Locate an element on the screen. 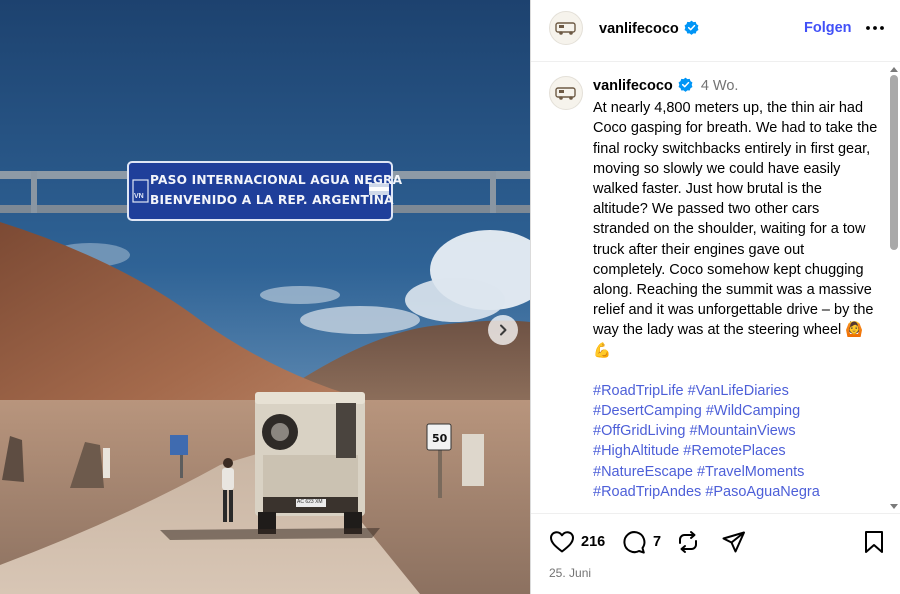 This screenshot has height=594, width=900. like-count: 216 is located at coordinates (593, 542).